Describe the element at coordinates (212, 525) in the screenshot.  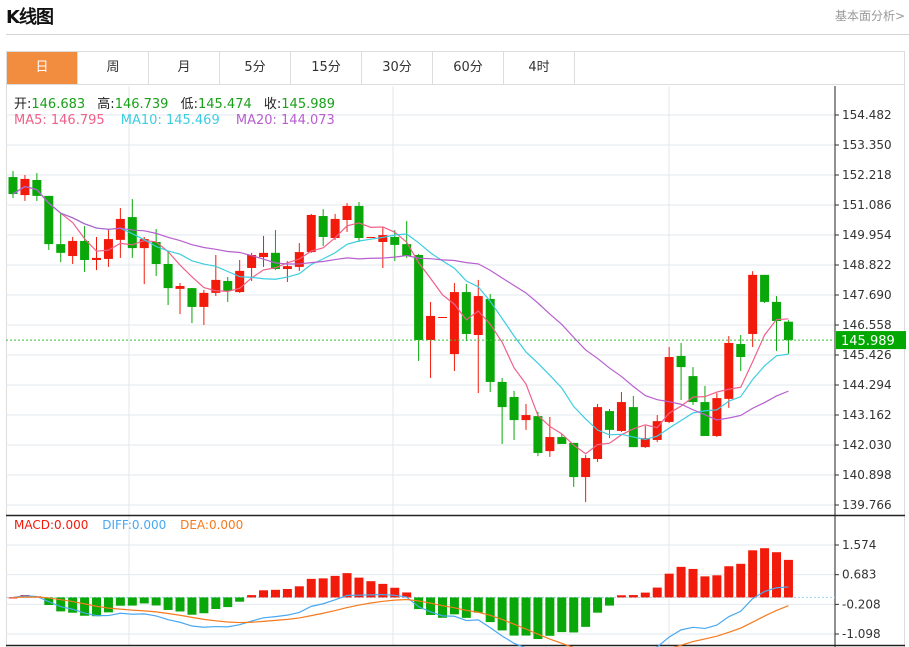
I see `dea-value: DEA:0.000` at that location.